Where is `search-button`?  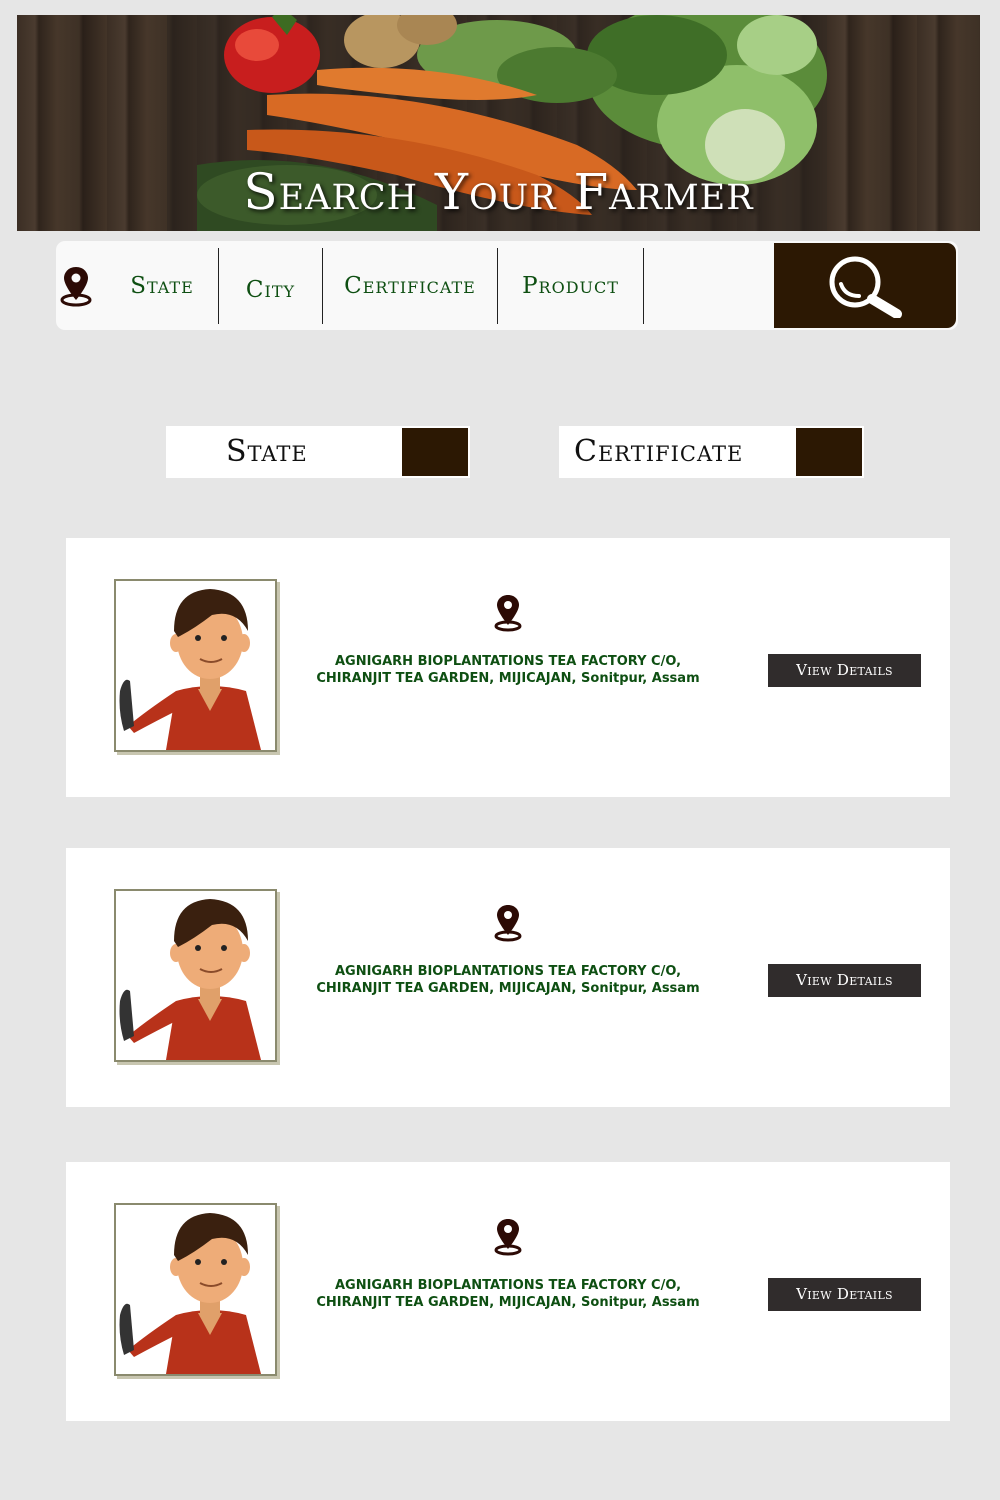
search-button is located at coordinates (865, 285).